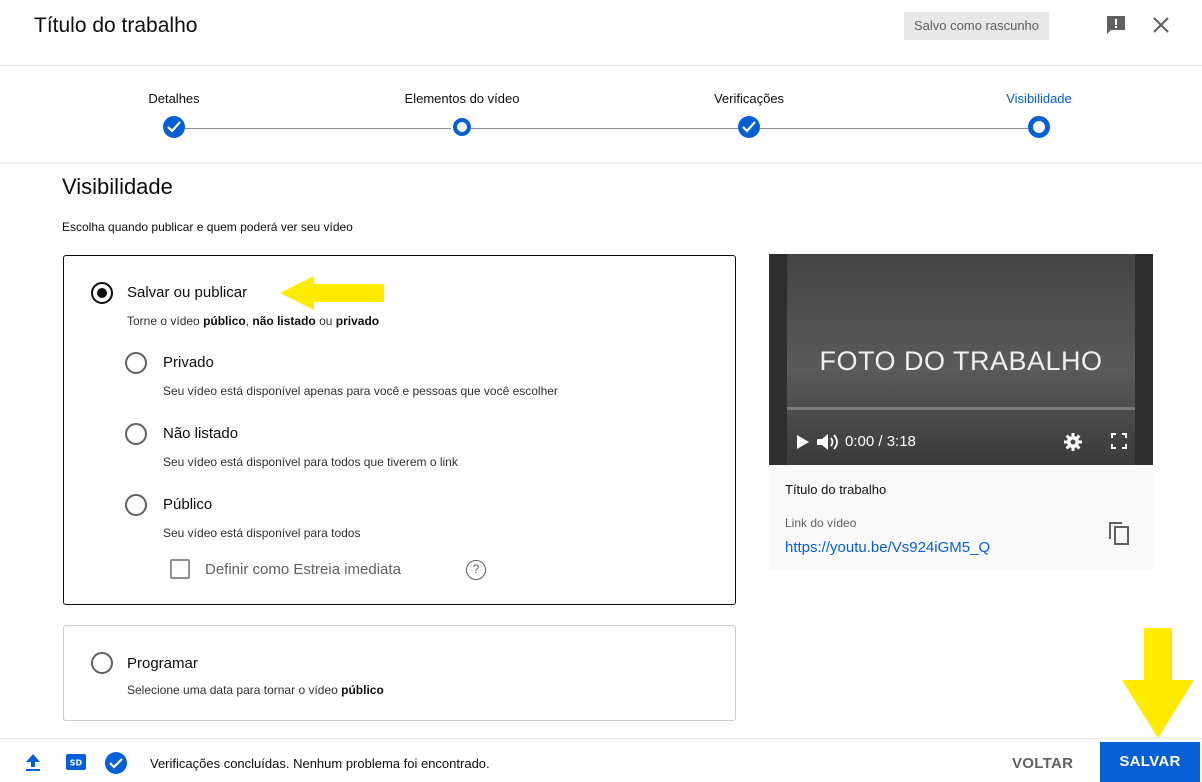 The height and width of the screenshot is (782, 1202). I want to click on fullscreen-icon, so click(1119, 441).